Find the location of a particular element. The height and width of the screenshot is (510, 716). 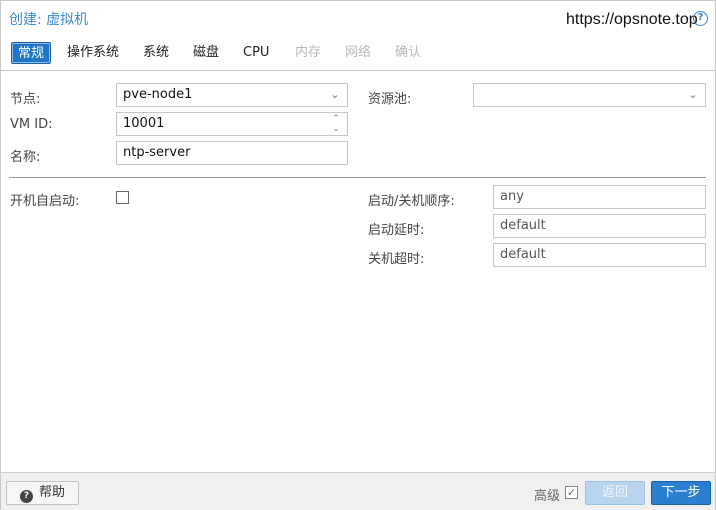

advanced-checkbox: ✓ is located at coordinates (571, 492).